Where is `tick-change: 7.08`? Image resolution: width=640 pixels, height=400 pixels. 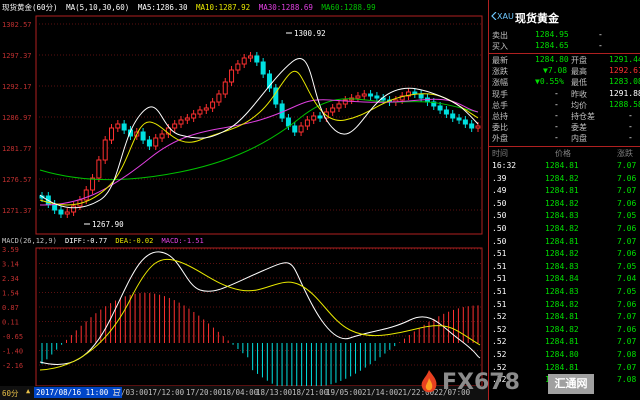
tick-change: 7.08 is located at coordinates (627, 380).